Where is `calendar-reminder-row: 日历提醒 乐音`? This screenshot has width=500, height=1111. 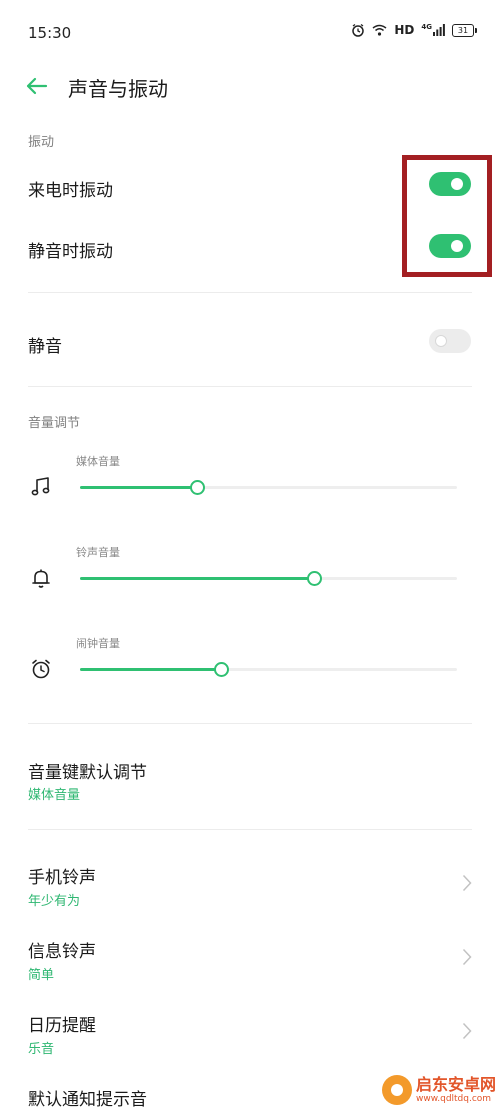
calendar-reminder-row: 日历提醒 乐音 is located at coordinates (250, 1033).